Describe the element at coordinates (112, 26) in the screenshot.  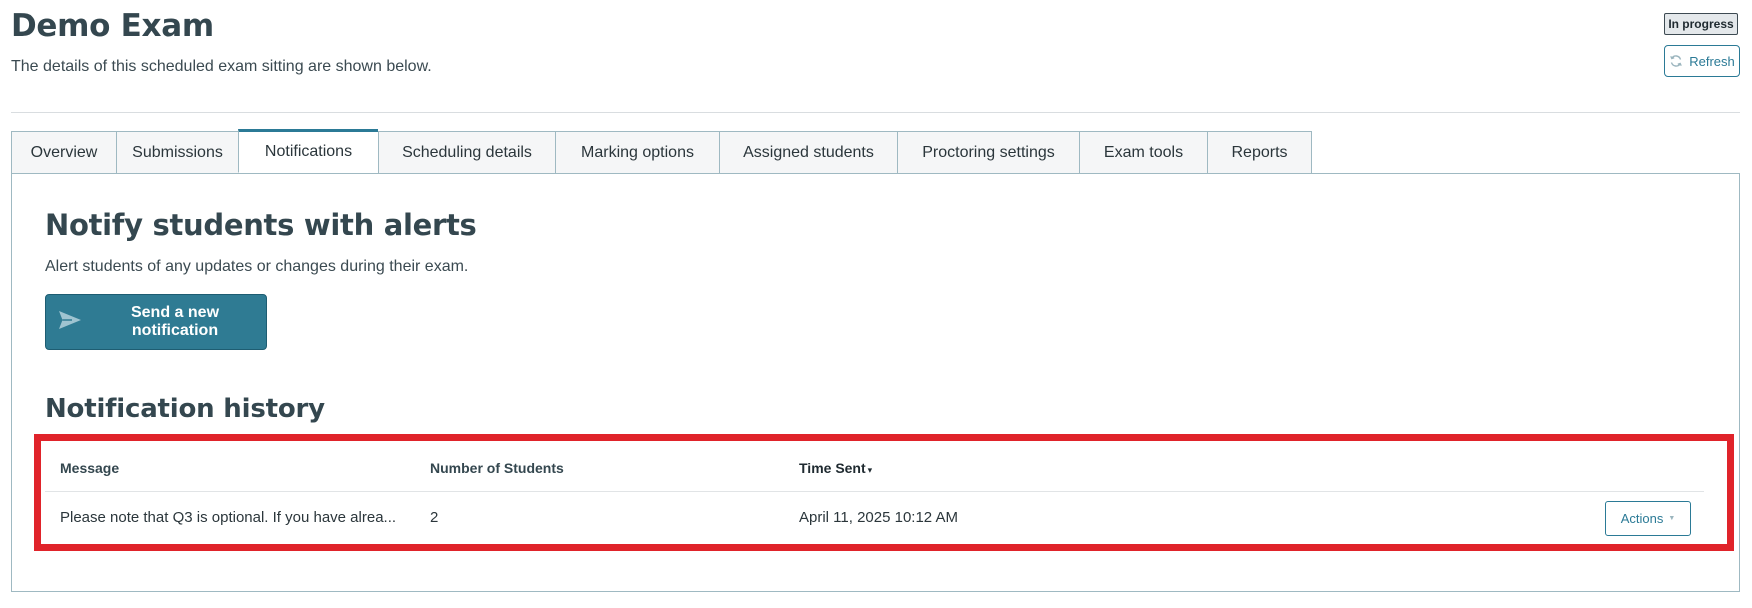
I see `page-title: Demo Exam` at that location.